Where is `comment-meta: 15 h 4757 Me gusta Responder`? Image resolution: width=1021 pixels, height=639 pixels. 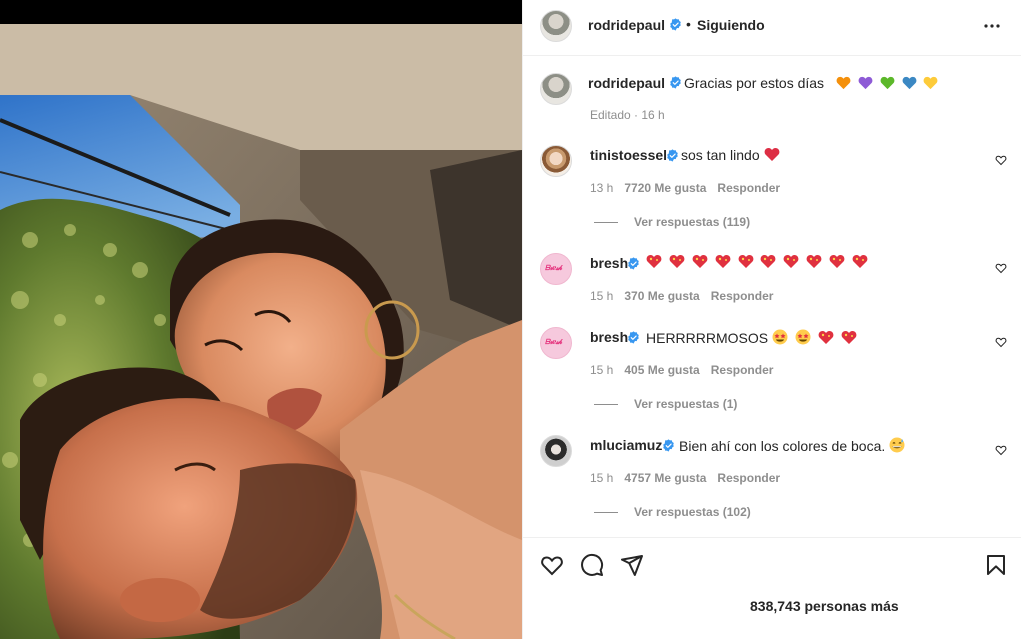
comment-meta: 15 h 4757 Me gusta Responder is located at coordinates (685, 478).